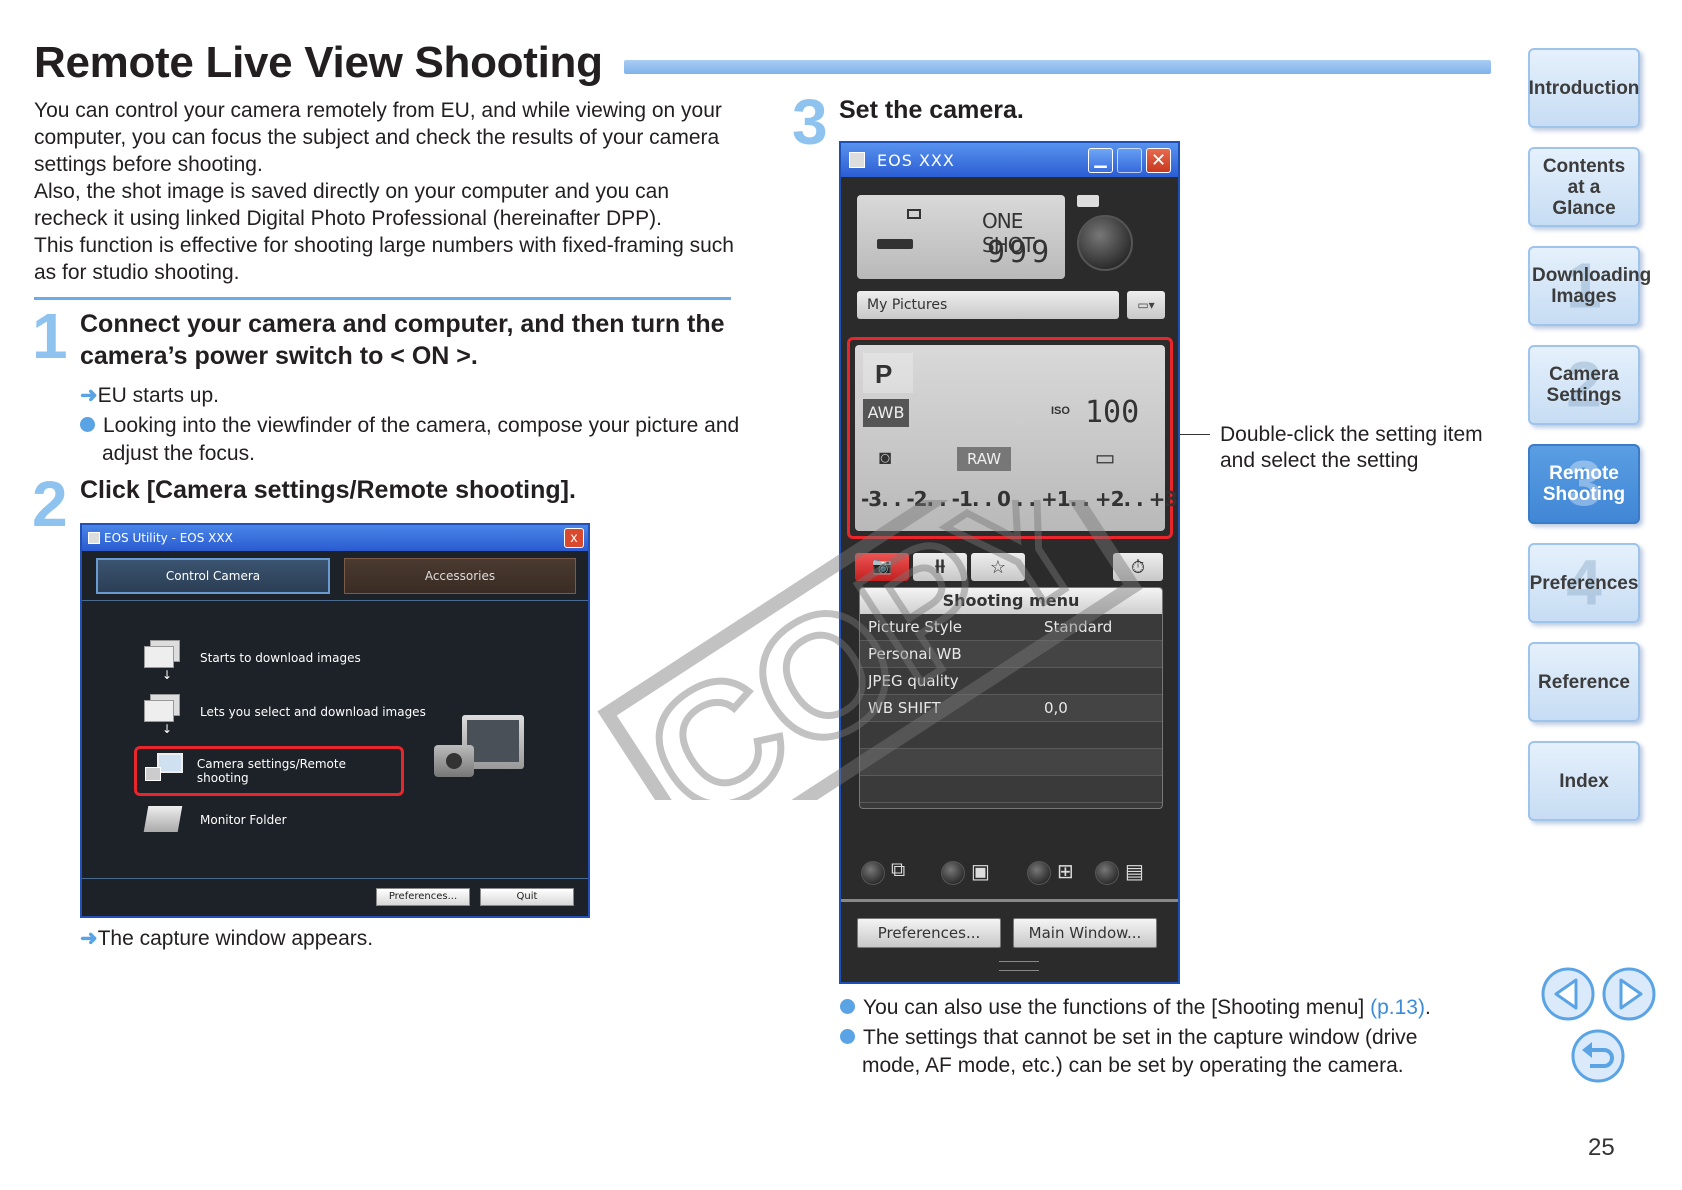 This screenshot has height=1190, width=1682. What do you see at coordinates (163, 771) in the screenshot?
I see `camera-settings-icon` at bounding box center [163, 771].